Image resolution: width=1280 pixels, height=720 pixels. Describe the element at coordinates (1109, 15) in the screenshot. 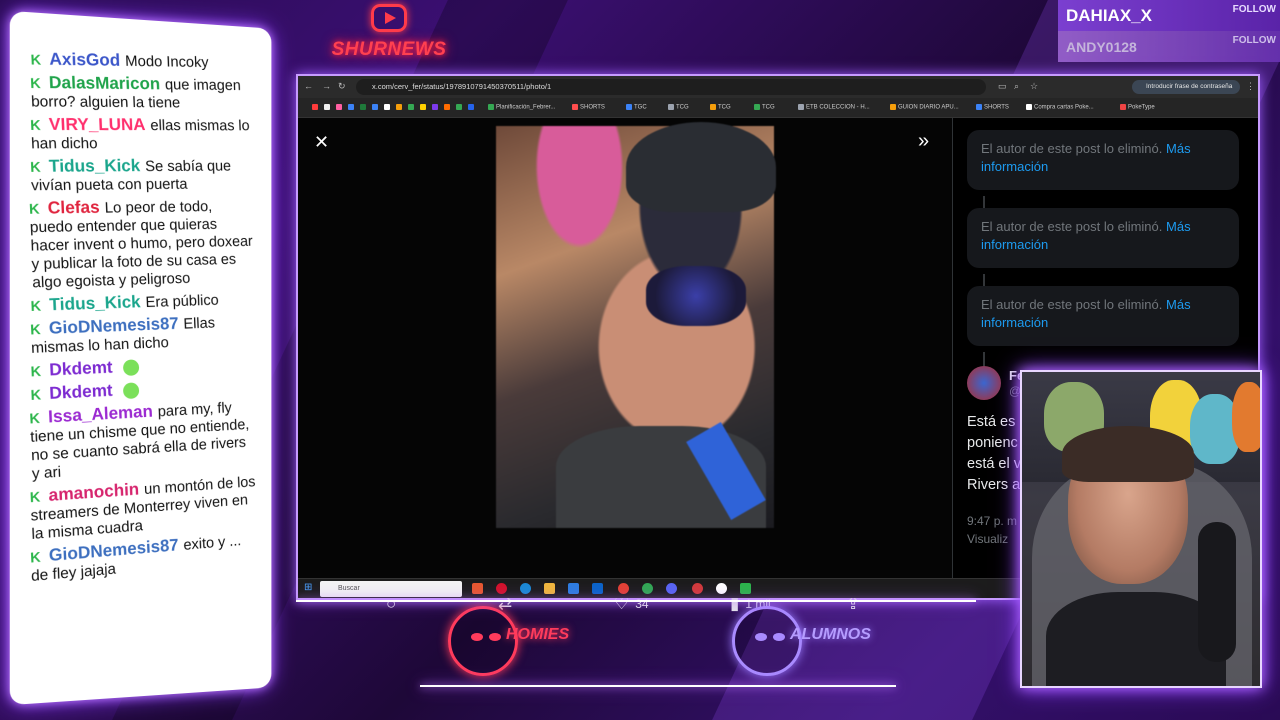

I see `follower-name: DAHIAX_X` at that location.